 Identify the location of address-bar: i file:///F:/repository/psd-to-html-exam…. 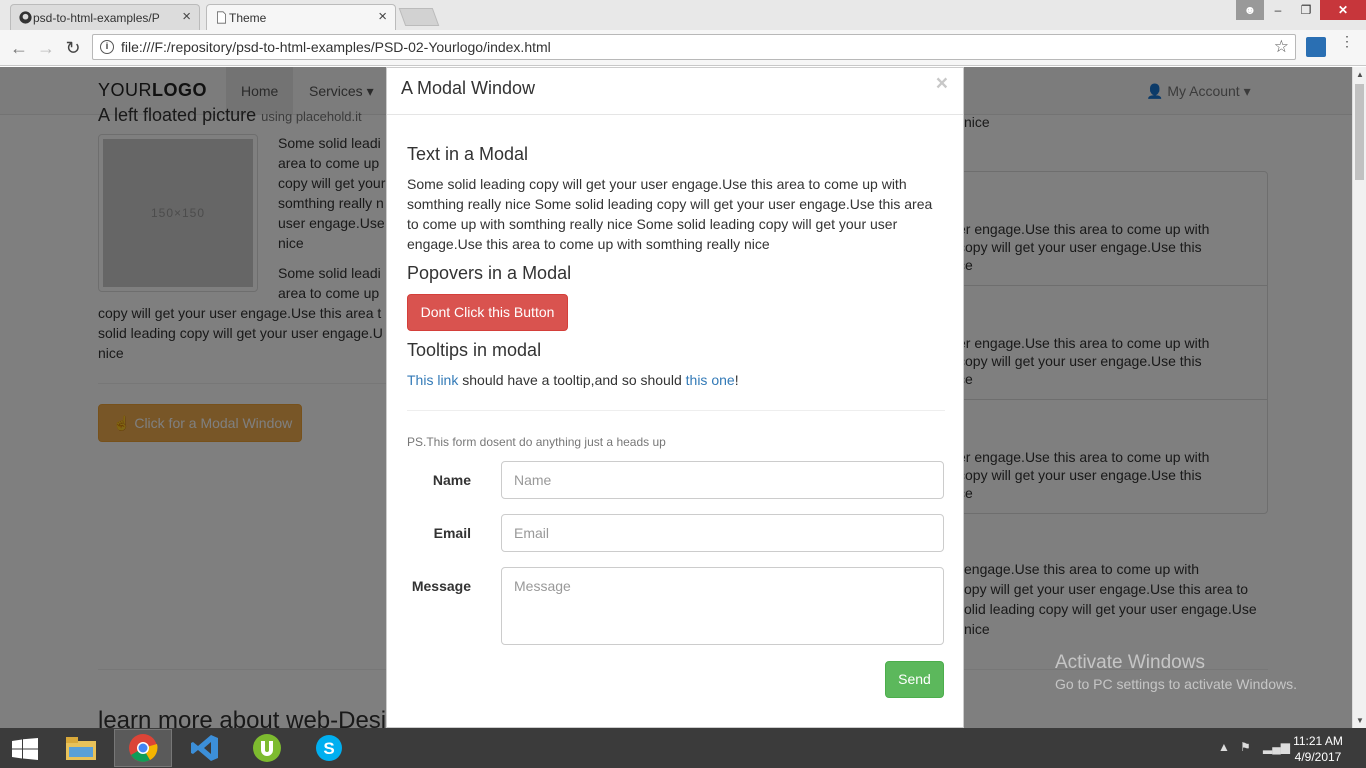
(694, 47).